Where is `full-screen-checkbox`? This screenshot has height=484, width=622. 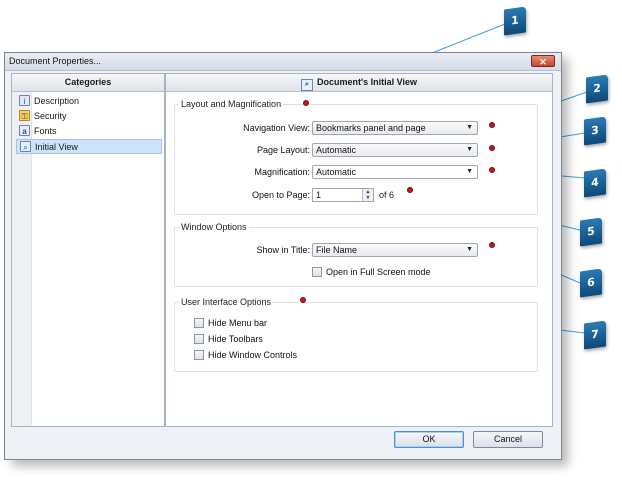 full-screen-checkbox is located at coordinates (317, 272).